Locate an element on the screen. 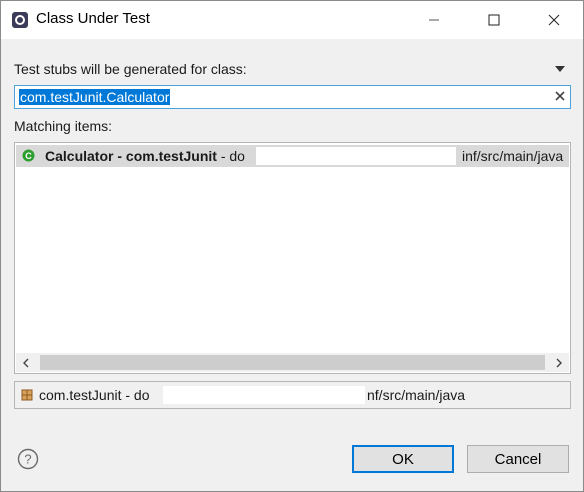 This screenshot has height=492, width=584. title-bar: Class Under Test is located at coordinates (292, 20).